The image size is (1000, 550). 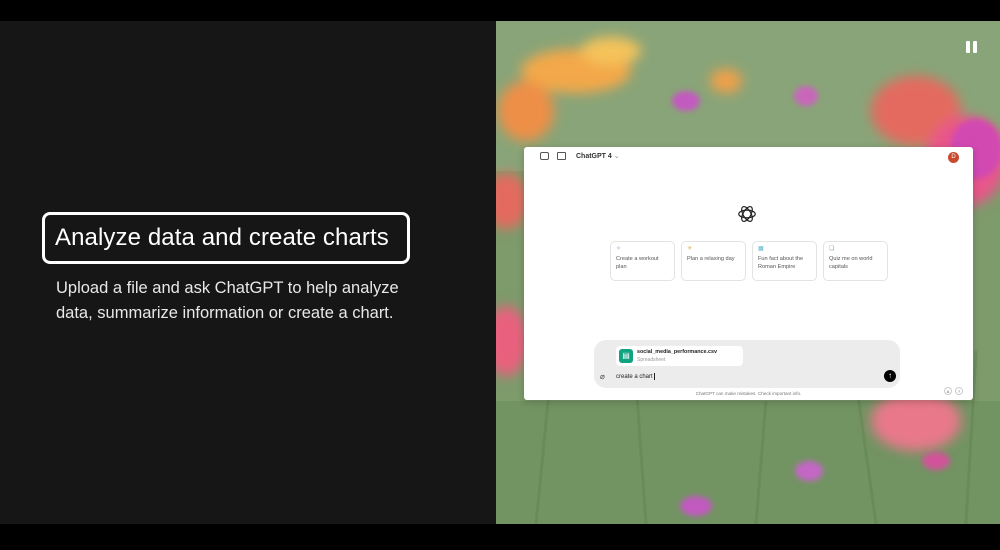 I want to click on text-caret, so click(x=654, y=376).